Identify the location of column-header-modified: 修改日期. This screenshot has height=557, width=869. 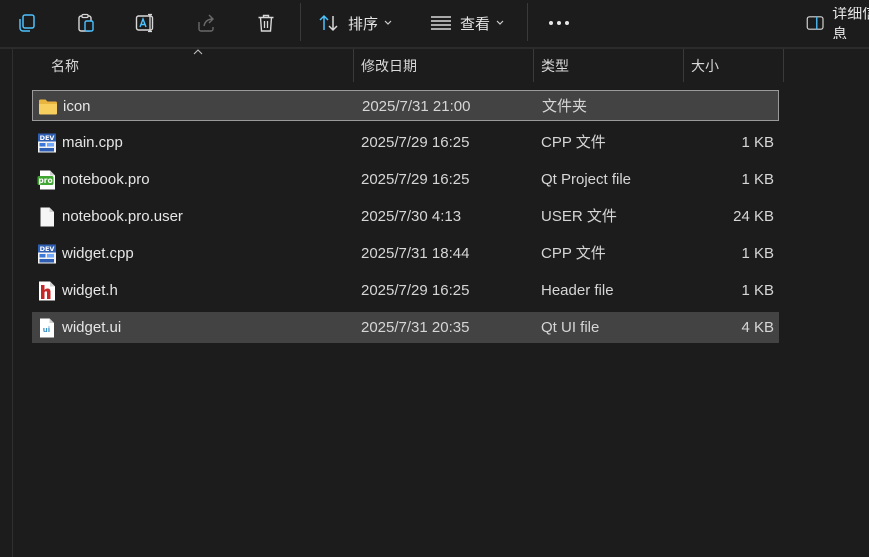
(443, 65).